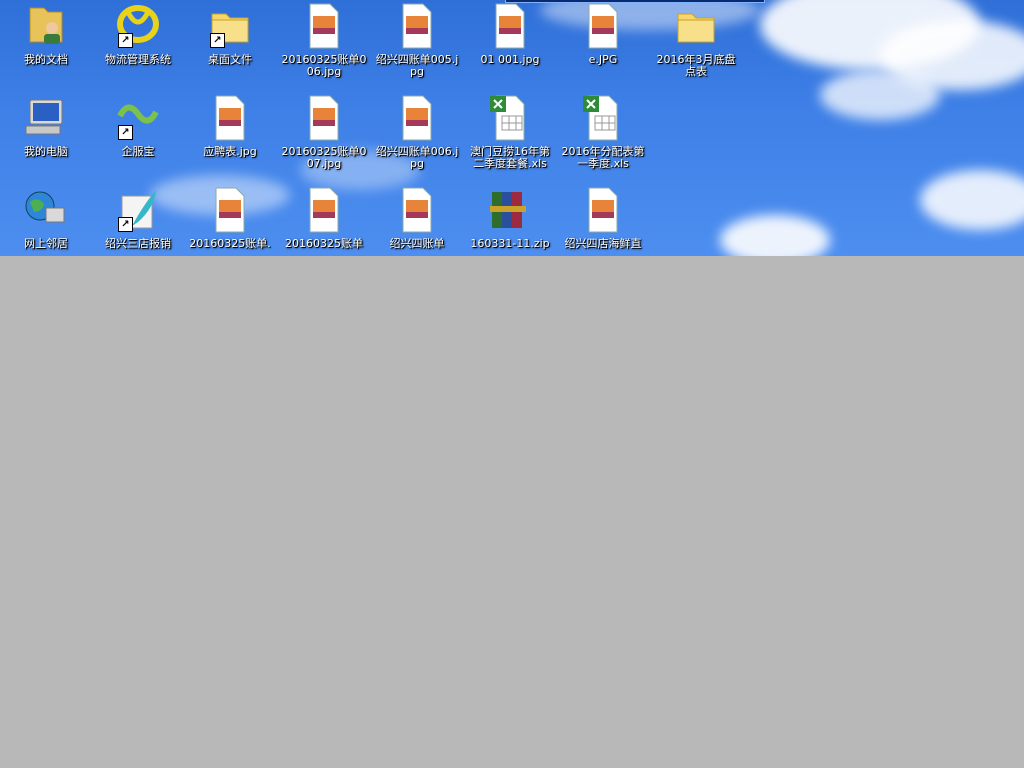 The image size is (1024, 768). Describe the element at coordinates (230, 243) in the screenshot. I see `icon-label: 20160325账单.` at that location.